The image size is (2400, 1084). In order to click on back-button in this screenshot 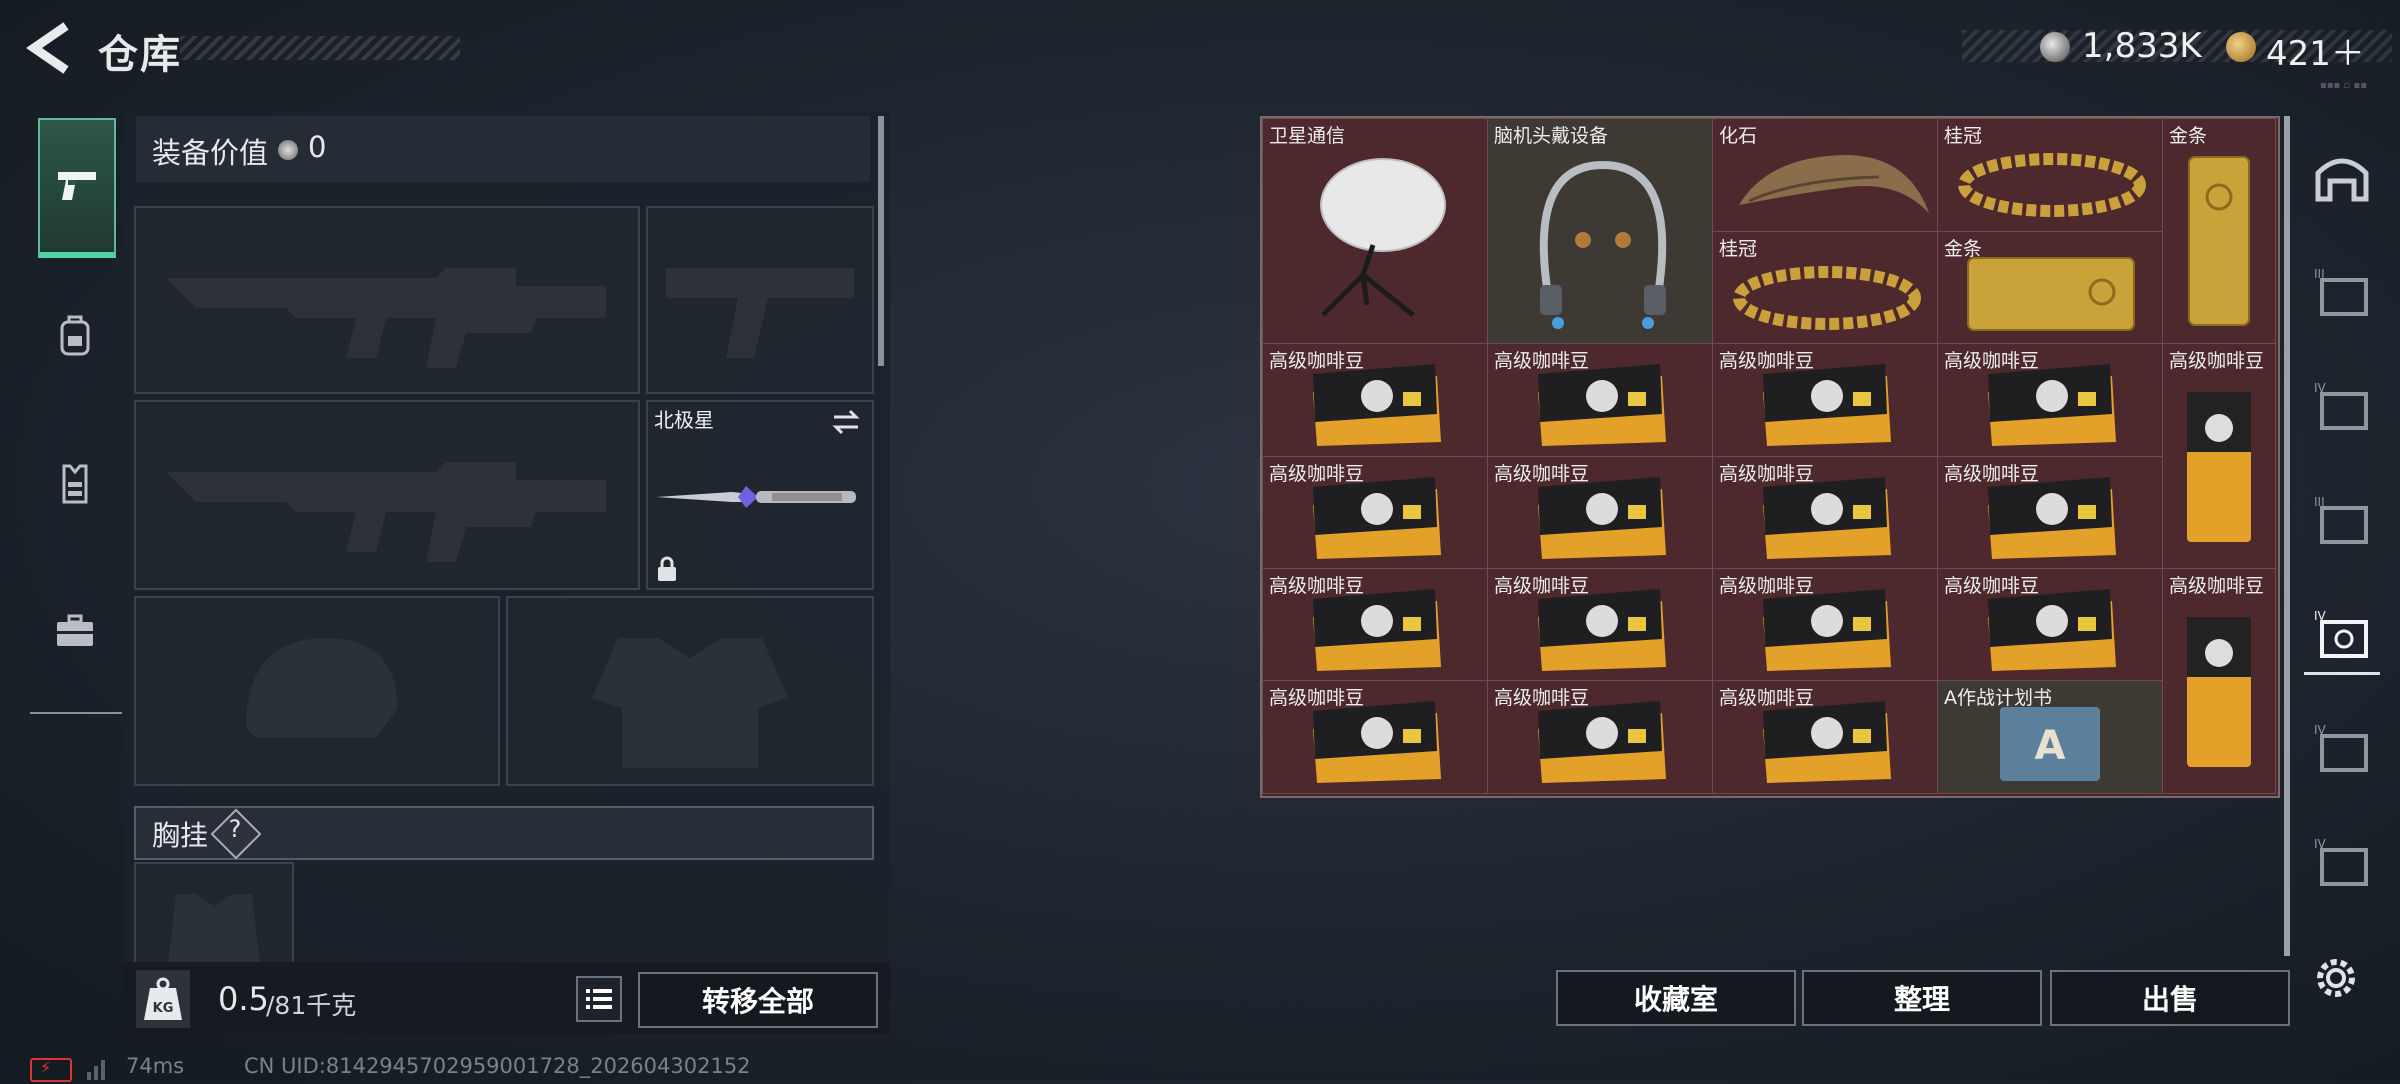, I will do `click(51, 48)`.